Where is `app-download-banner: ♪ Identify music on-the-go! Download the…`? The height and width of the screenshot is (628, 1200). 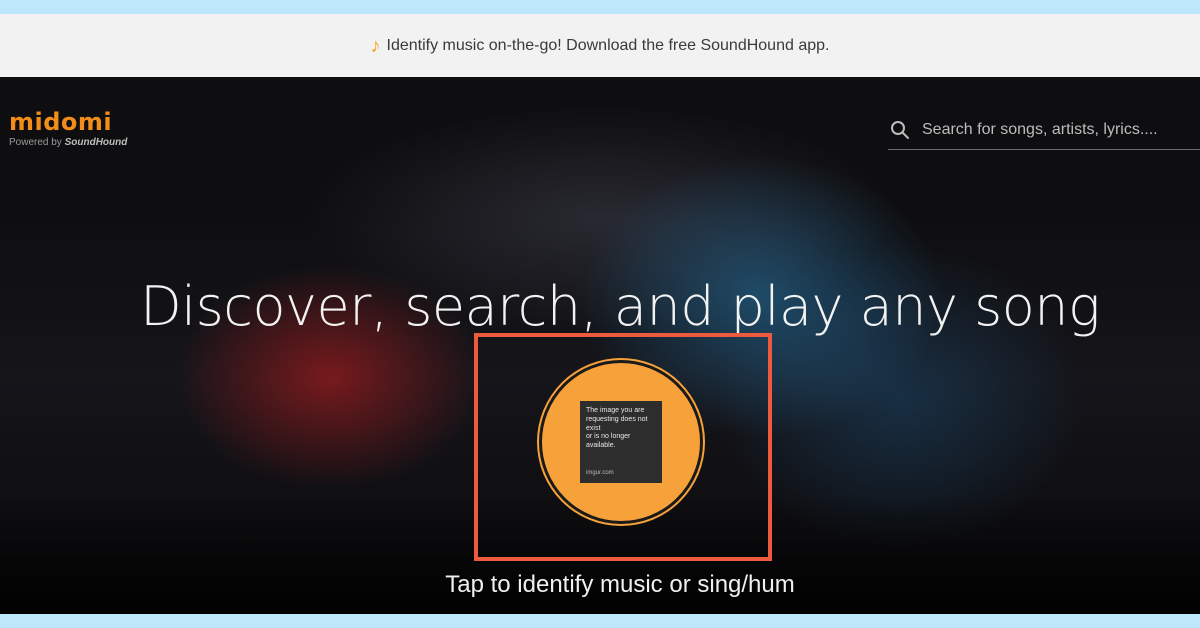 app-download-banner: ♪ Identify music on-the-go! Download the… is located at coordinates (600, 45).